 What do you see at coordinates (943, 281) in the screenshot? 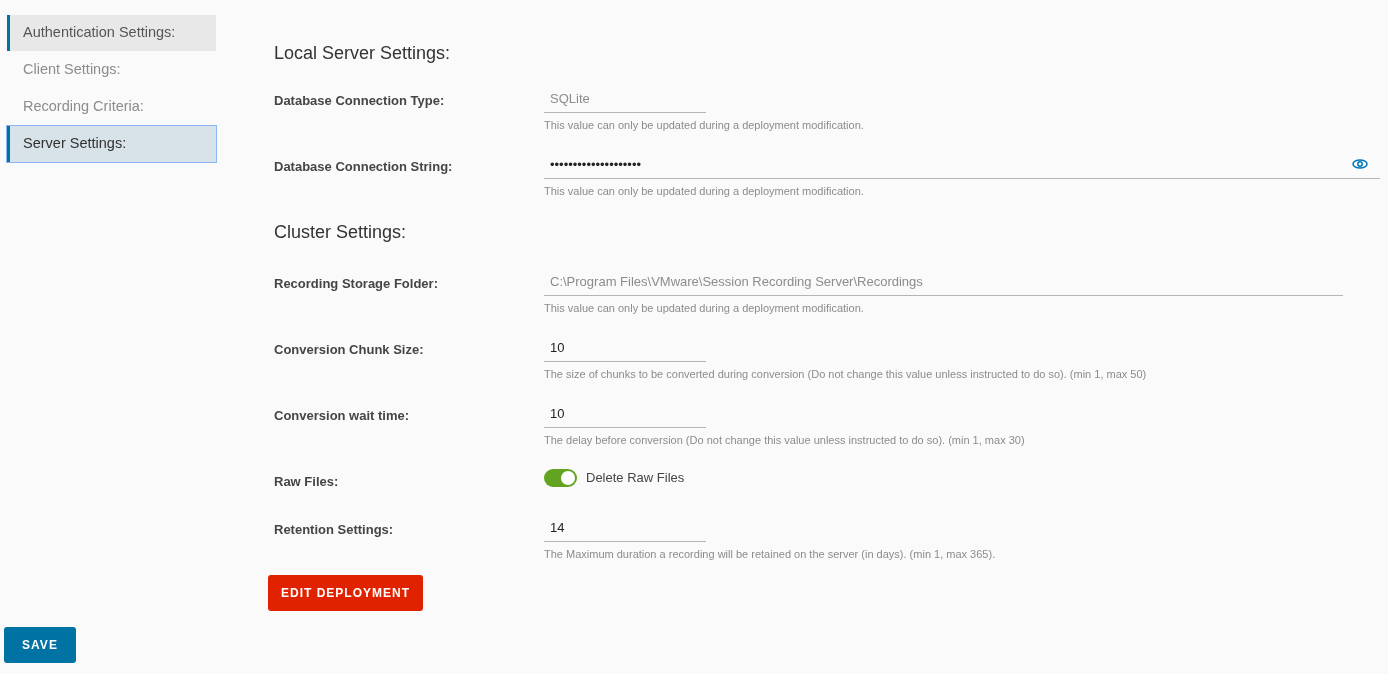
I see `input-field: C:\Program Files\VMware\Session Recording Server\Recordings` at bounding box center [943, 281].